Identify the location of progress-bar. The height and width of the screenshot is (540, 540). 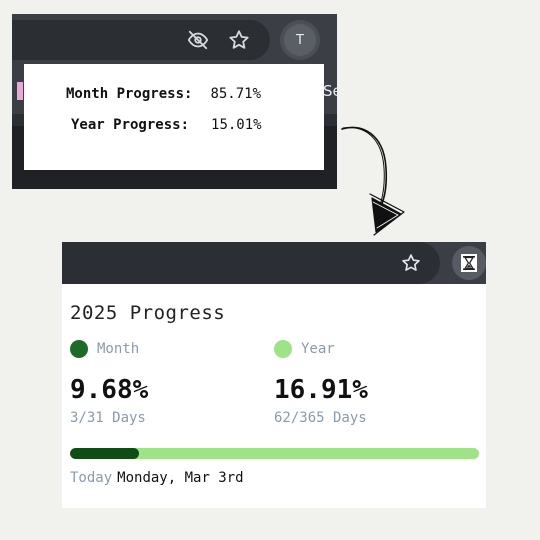
(274, 453).